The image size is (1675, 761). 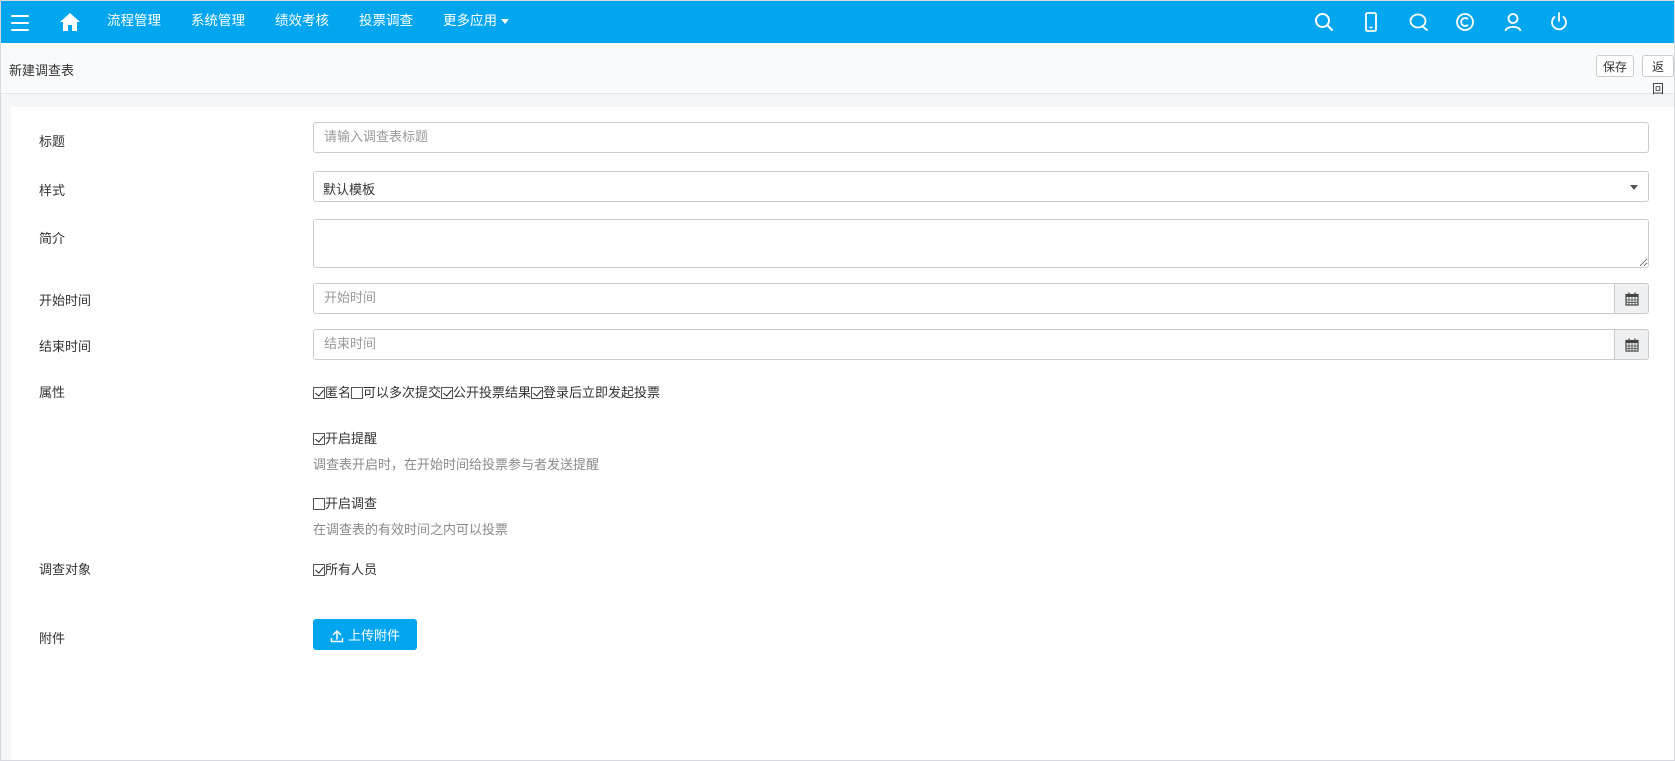 What do you see at coordinates (981, 243) in the screenshot?
I see `intro-textarea` at bounding box center [981, 243].